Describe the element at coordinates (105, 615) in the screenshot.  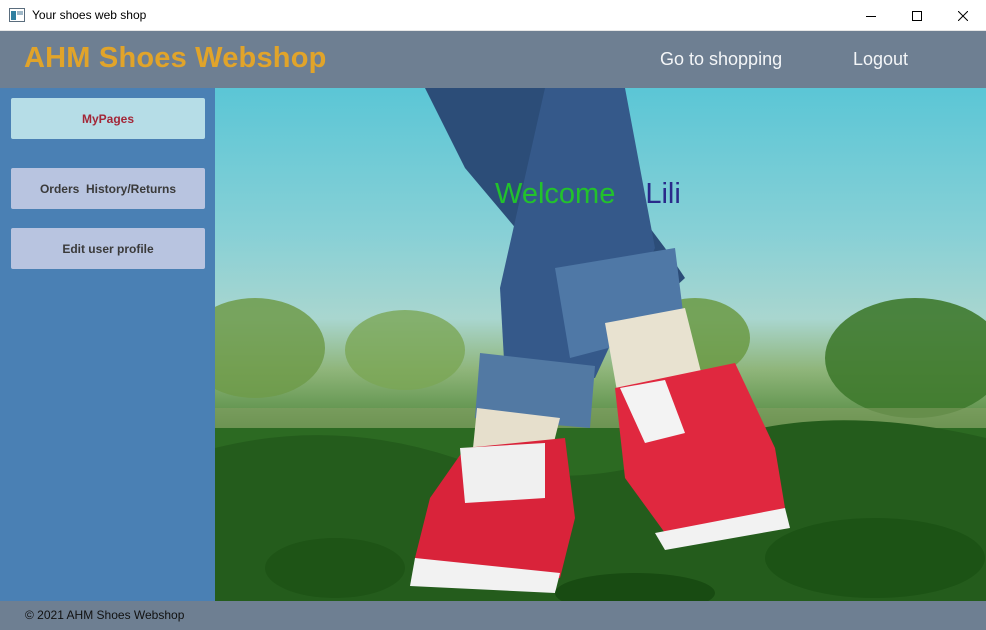
I see `copyright-text: © 2021 AHM Shoes Webshop` at that location.